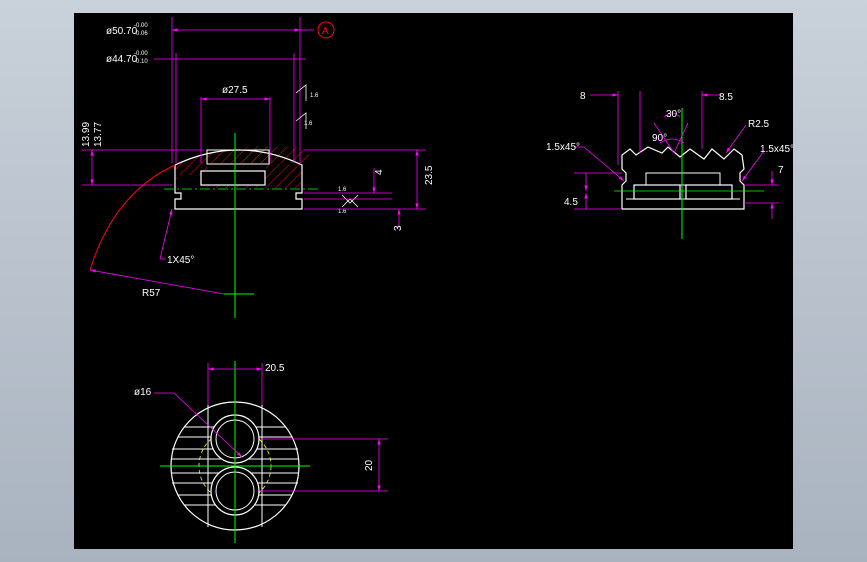  Describe the element at coordinates (308, 124) in the screenshot. I see `rough-2: 1.6` at that location.